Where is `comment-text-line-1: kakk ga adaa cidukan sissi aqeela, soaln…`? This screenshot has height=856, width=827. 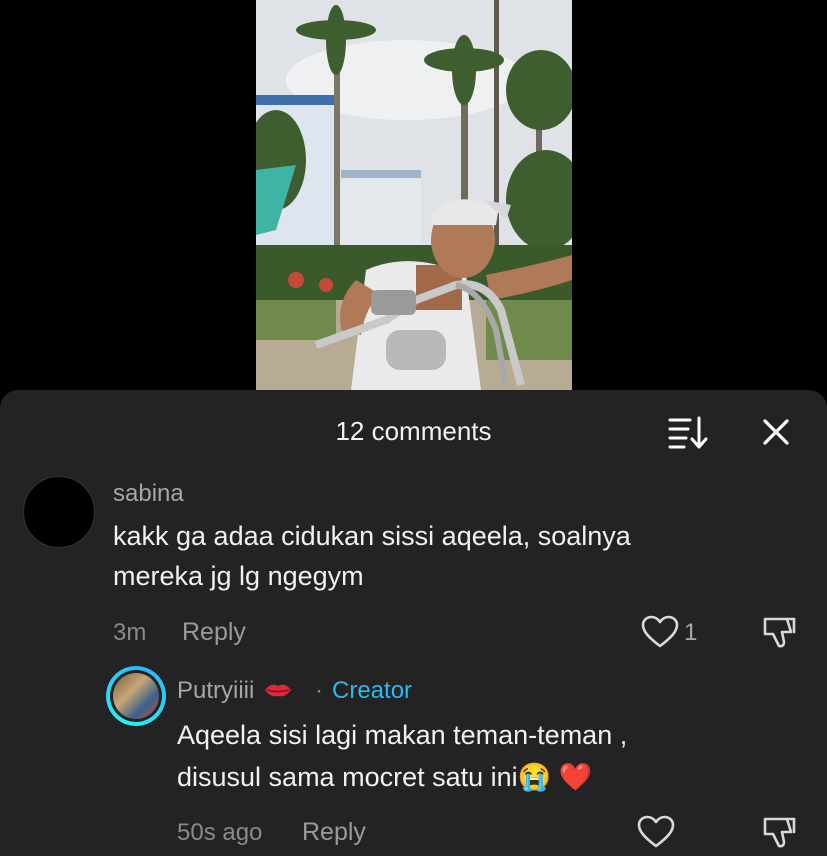 comment-text-line-1: kakk ga adaa cidukan sissi aqeela, soaln… is located at coordinates (372, 536).